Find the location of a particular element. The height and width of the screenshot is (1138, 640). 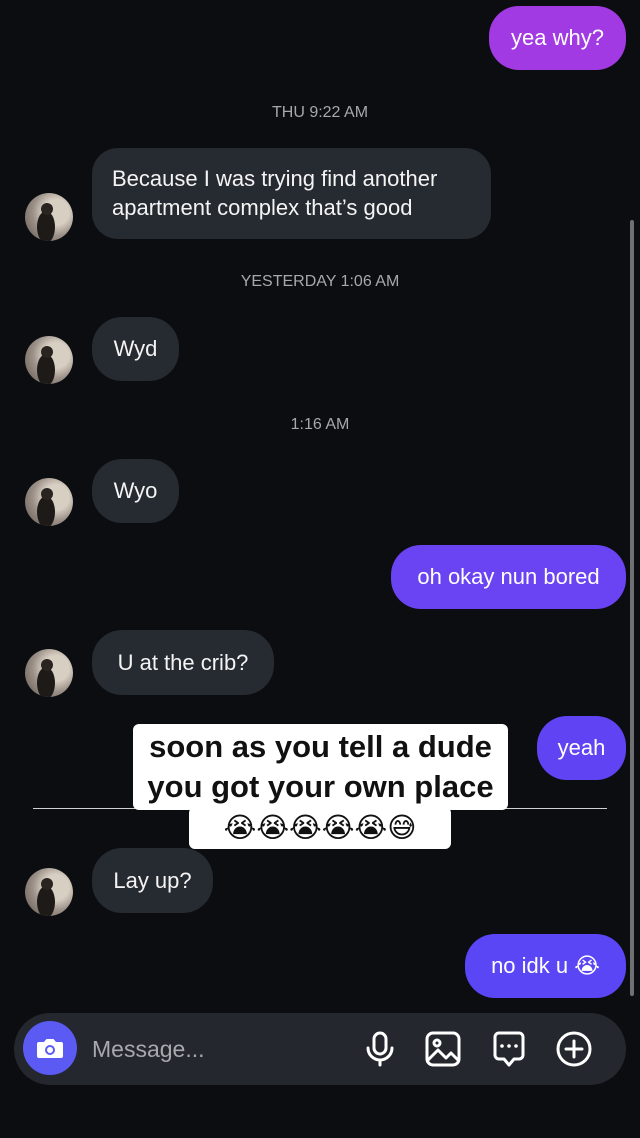

timestamp: THU 9:22 AM is located at coordinates (320, 112).